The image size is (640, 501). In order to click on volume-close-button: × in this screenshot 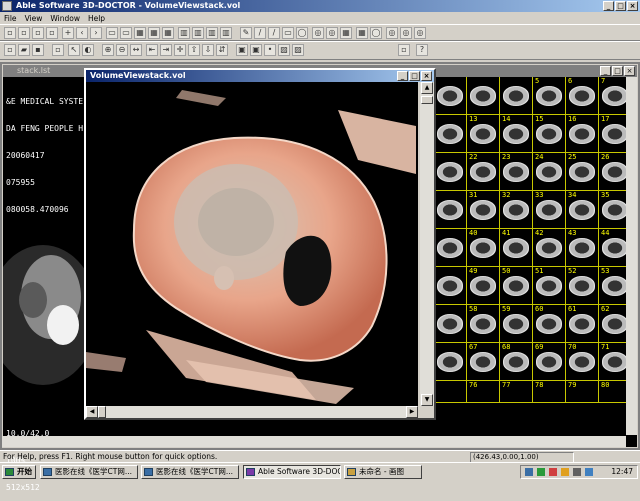, I will do `click(426, 76)`.